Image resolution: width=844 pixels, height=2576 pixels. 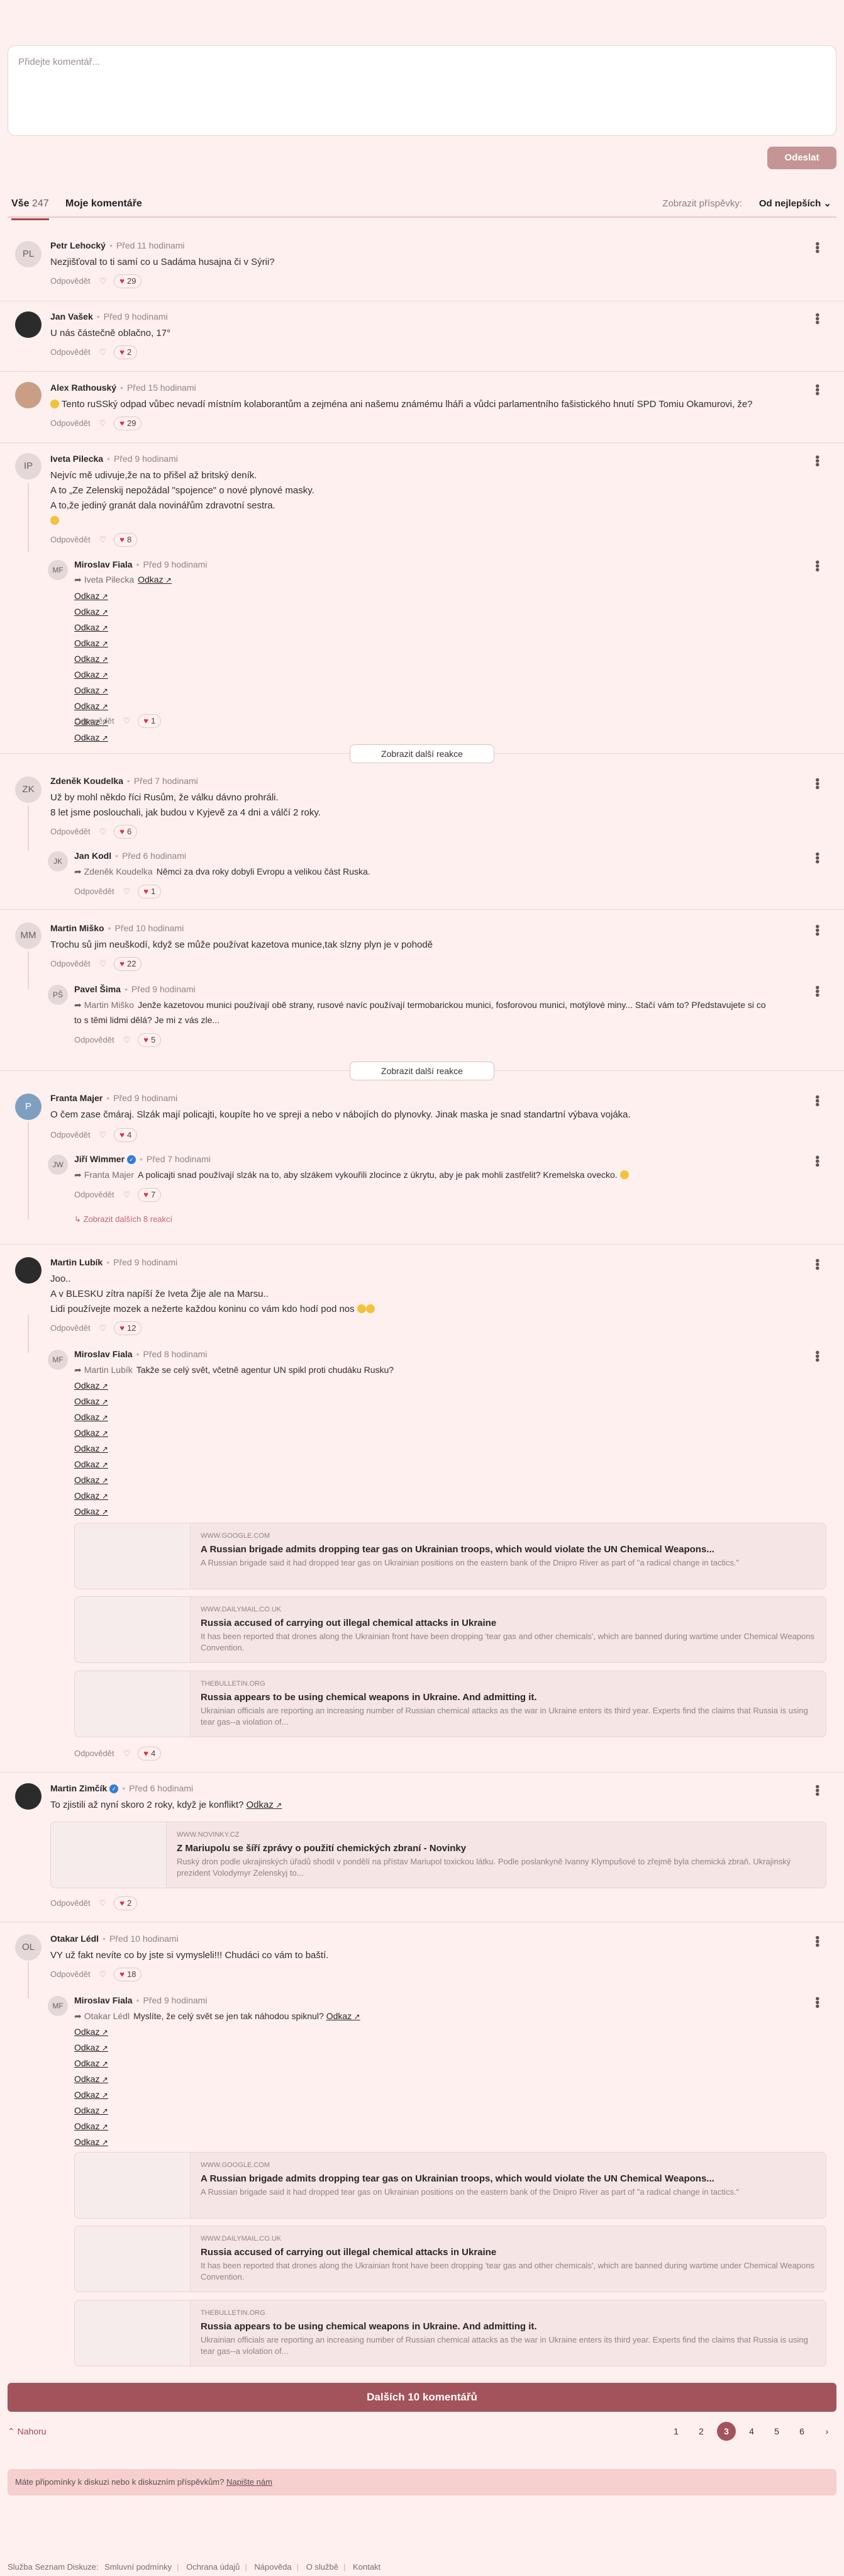 I want to click on tab-mine: Moje komentáře, so click(x=103, y=204).